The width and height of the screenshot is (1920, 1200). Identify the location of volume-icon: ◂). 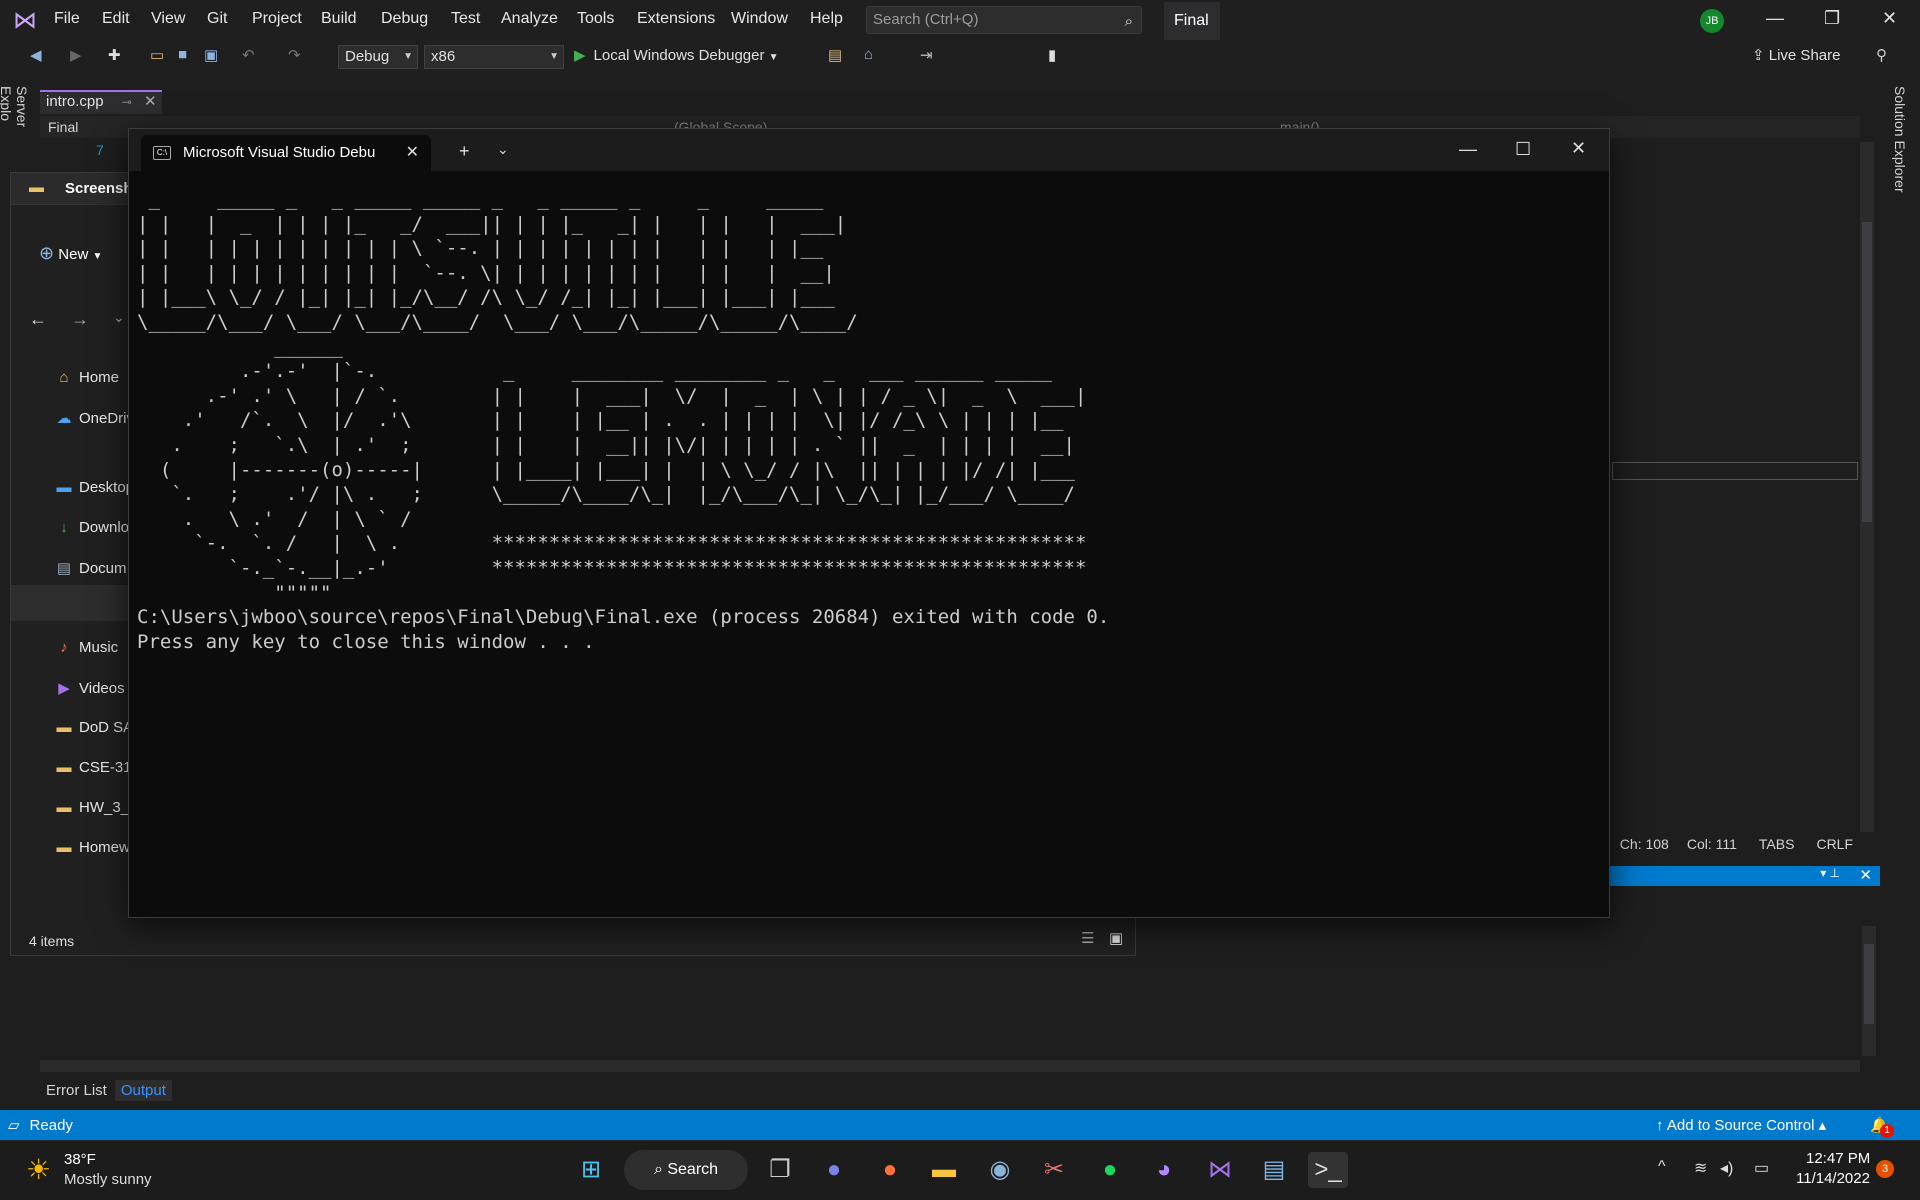
(1726, 1168).